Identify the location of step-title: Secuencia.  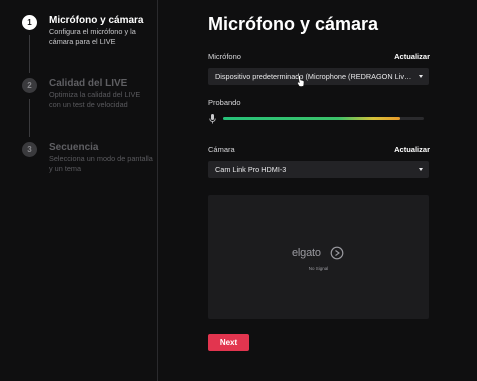
(74, 147).